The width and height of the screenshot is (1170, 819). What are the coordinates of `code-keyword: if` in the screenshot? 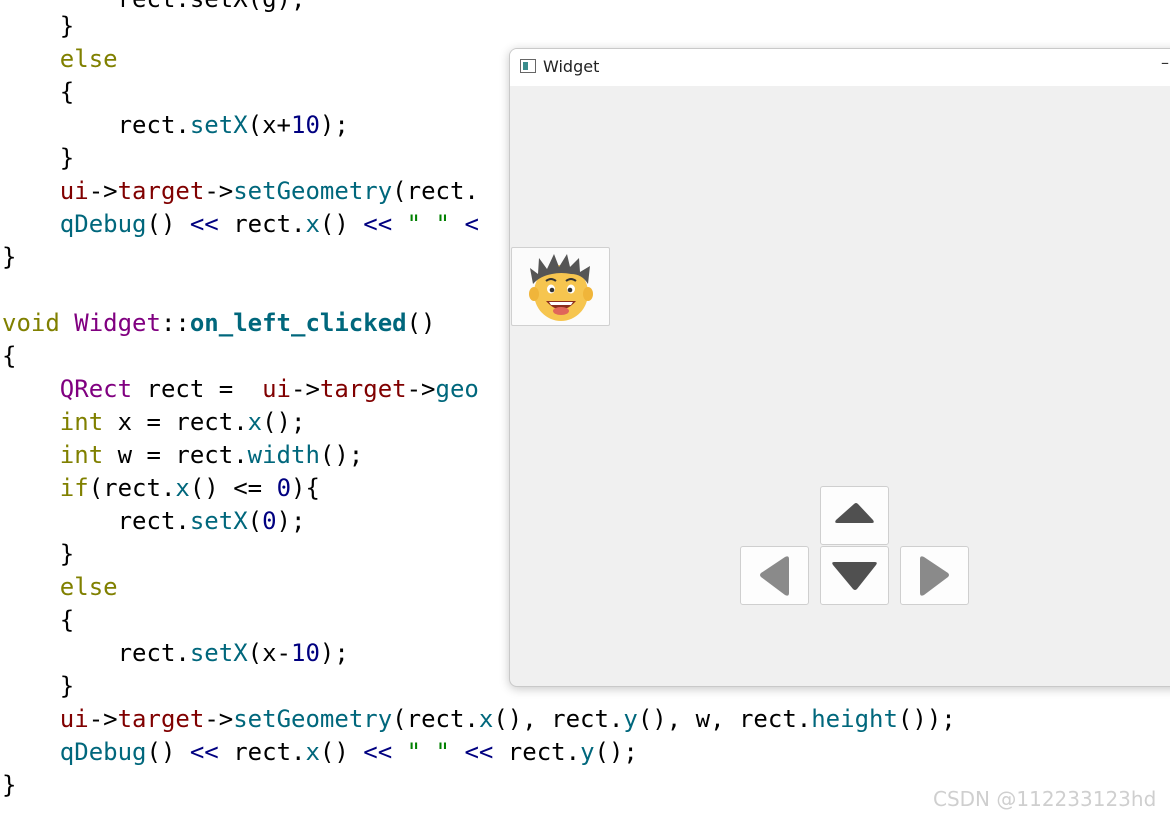 It's located at (74, 488).